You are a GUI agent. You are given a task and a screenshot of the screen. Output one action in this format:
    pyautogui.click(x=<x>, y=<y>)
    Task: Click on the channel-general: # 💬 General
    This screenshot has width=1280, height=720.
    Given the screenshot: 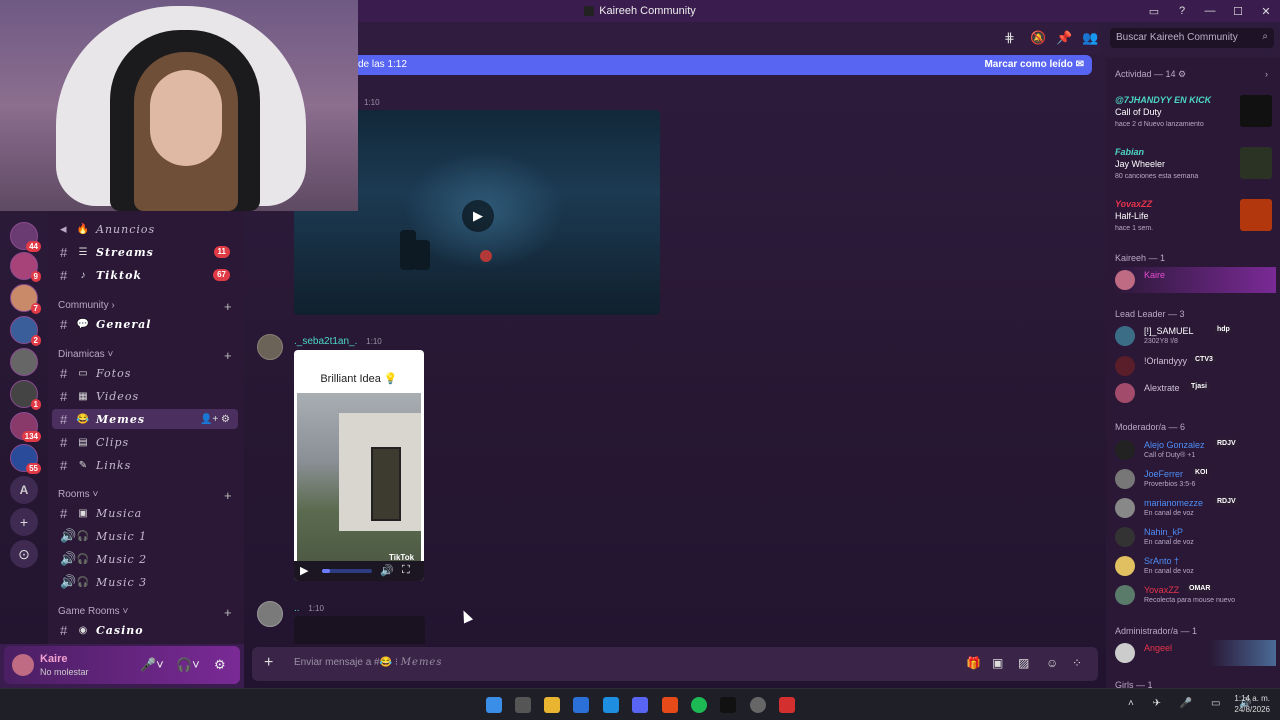 What is the action you would take?
    pyautogui.click(x=145, y=324)
    